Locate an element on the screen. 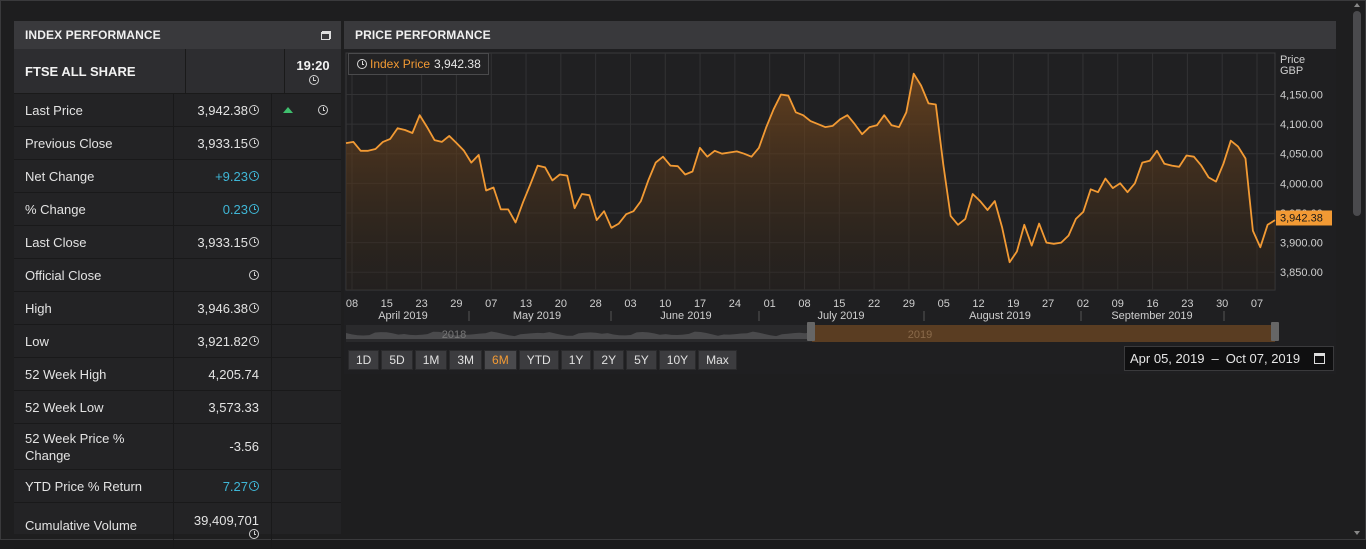 The width and height of the screenshot is (1366, 549). y-tick-label: 4,050.00 is located at coordinates (1301, 155).